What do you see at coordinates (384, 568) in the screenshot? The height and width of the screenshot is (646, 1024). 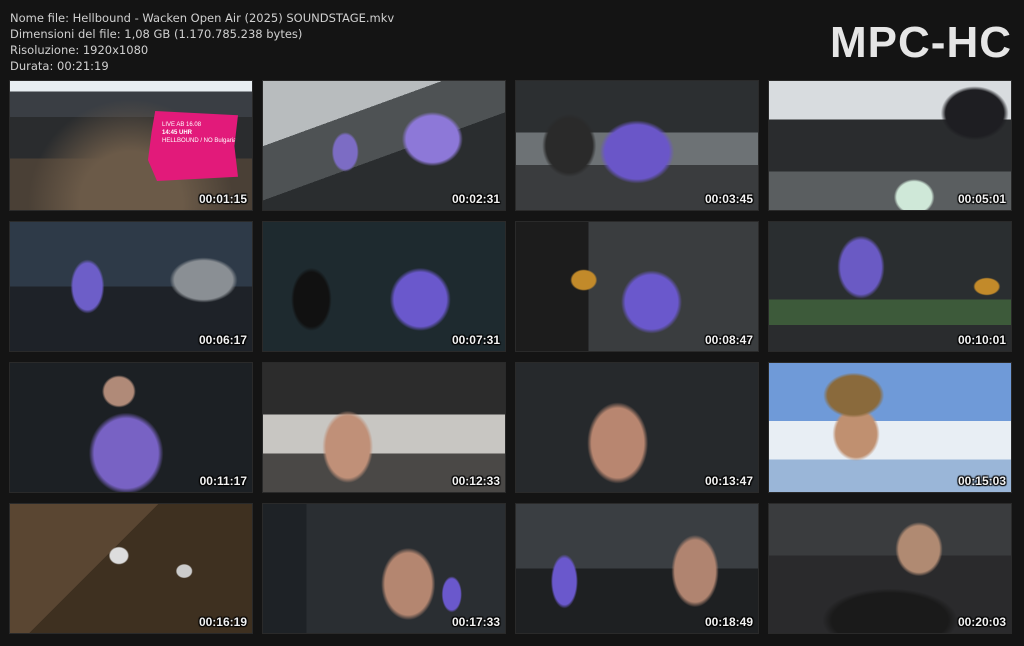 I see `thumbnail: 00:17:33` at bounding box center [384, 568].